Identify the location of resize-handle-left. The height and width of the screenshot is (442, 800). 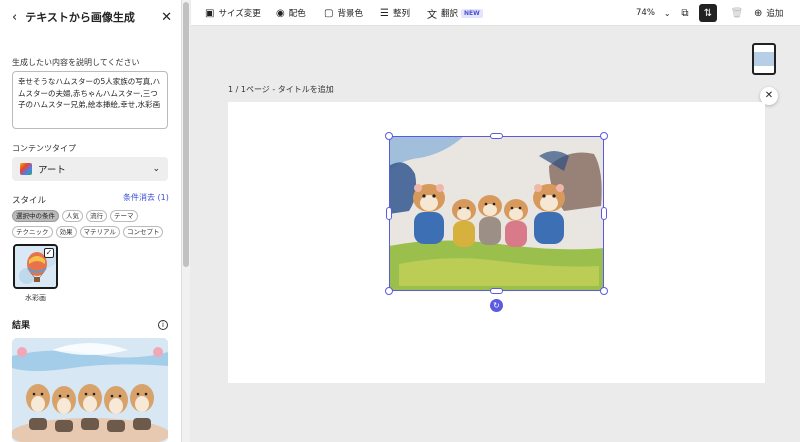
(389, 213).